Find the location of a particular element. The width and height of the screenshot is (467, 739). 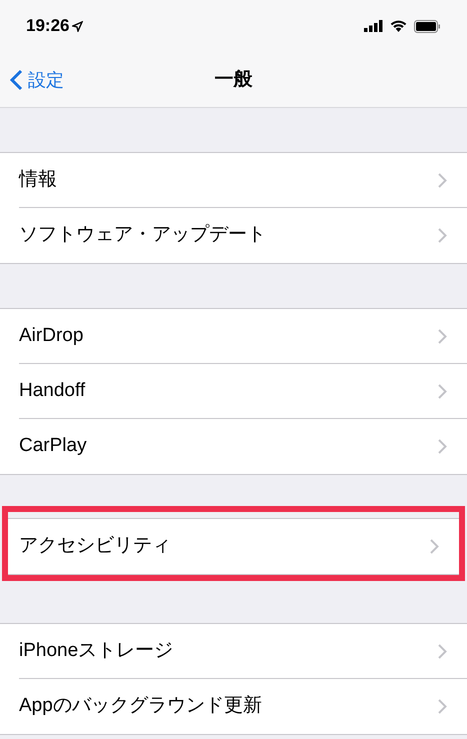

battery-icon is located at coordinates (427, 26).